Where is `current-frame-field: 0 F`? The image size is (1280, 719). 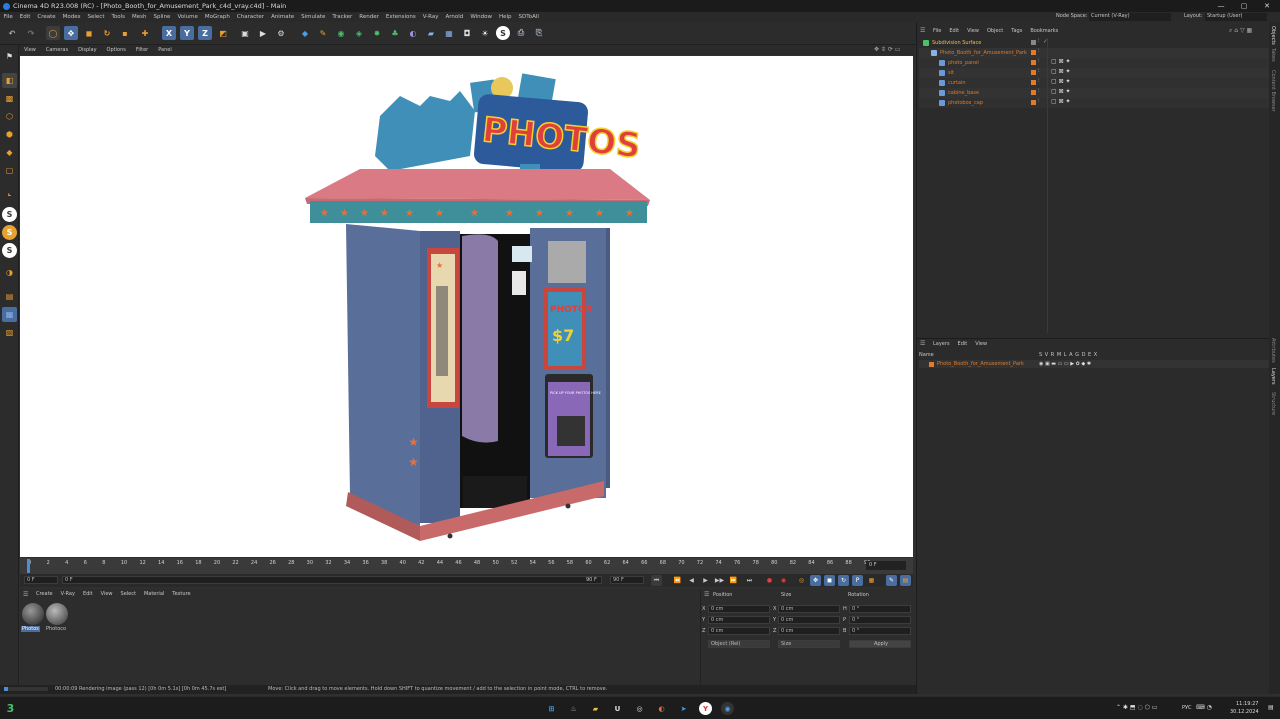 current-frame-field: 0 F is located at coordinates (886, 565).